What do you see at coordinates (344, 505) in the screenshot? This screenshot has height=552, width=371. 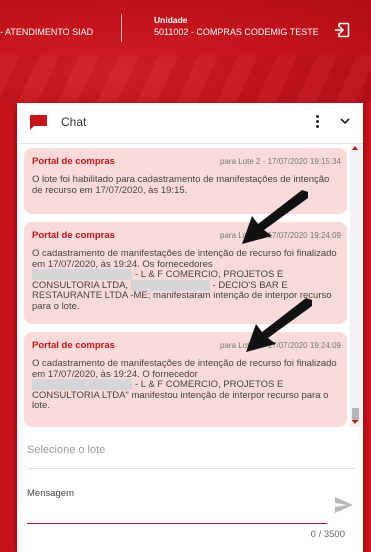 I see `send-icon` at bounding box center [344, 505].